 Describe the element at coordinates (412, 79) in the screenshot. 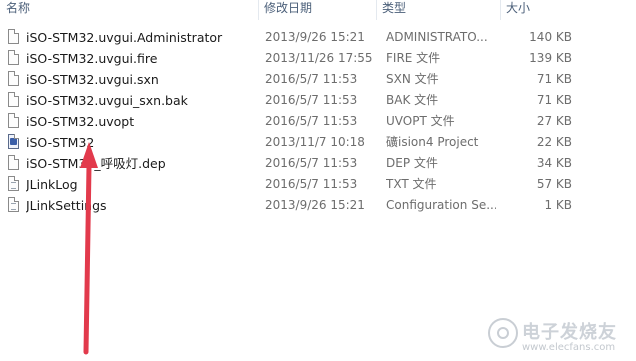

I see `file-type: SXN 文件` at that location.